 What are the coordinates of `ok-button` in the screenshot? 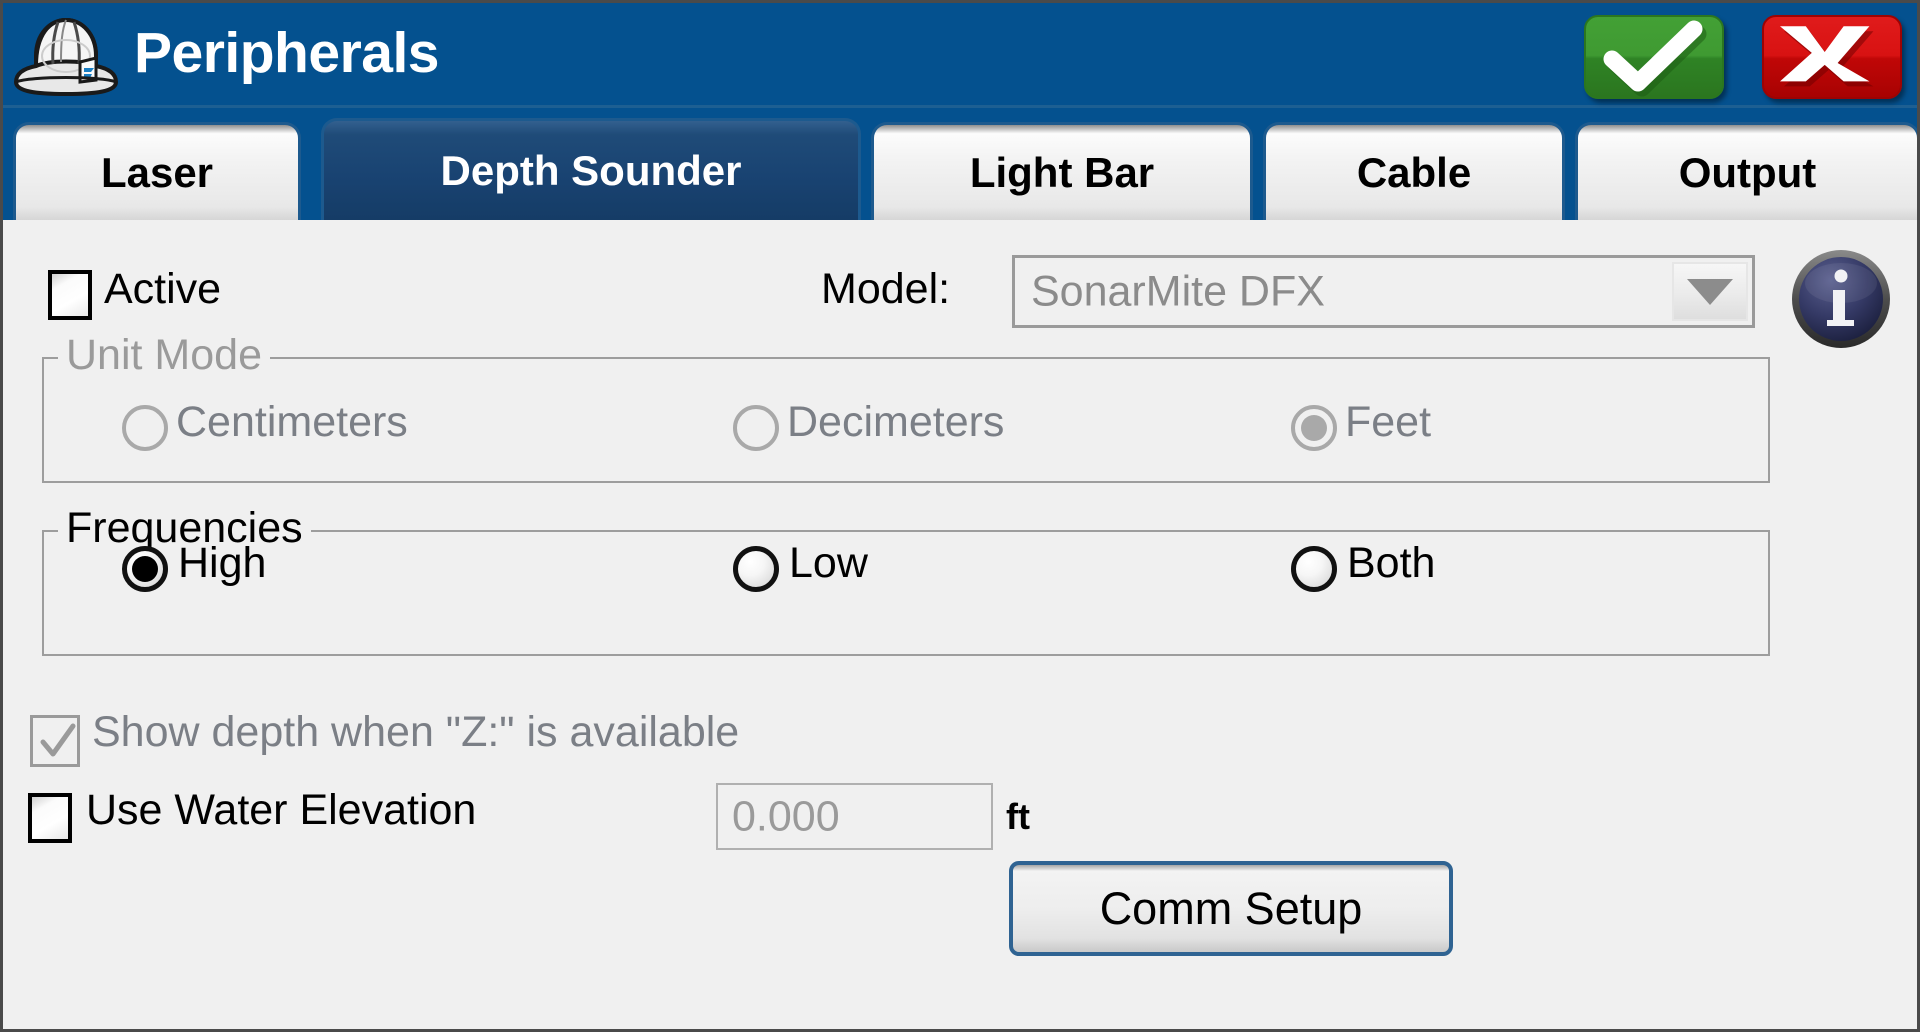 It's located at (1654, 57).